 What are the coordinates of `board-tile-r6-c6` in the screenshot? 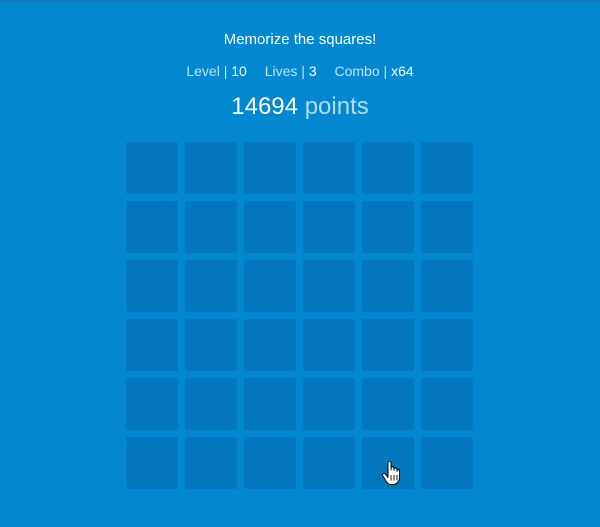 It's located at (447, 463).